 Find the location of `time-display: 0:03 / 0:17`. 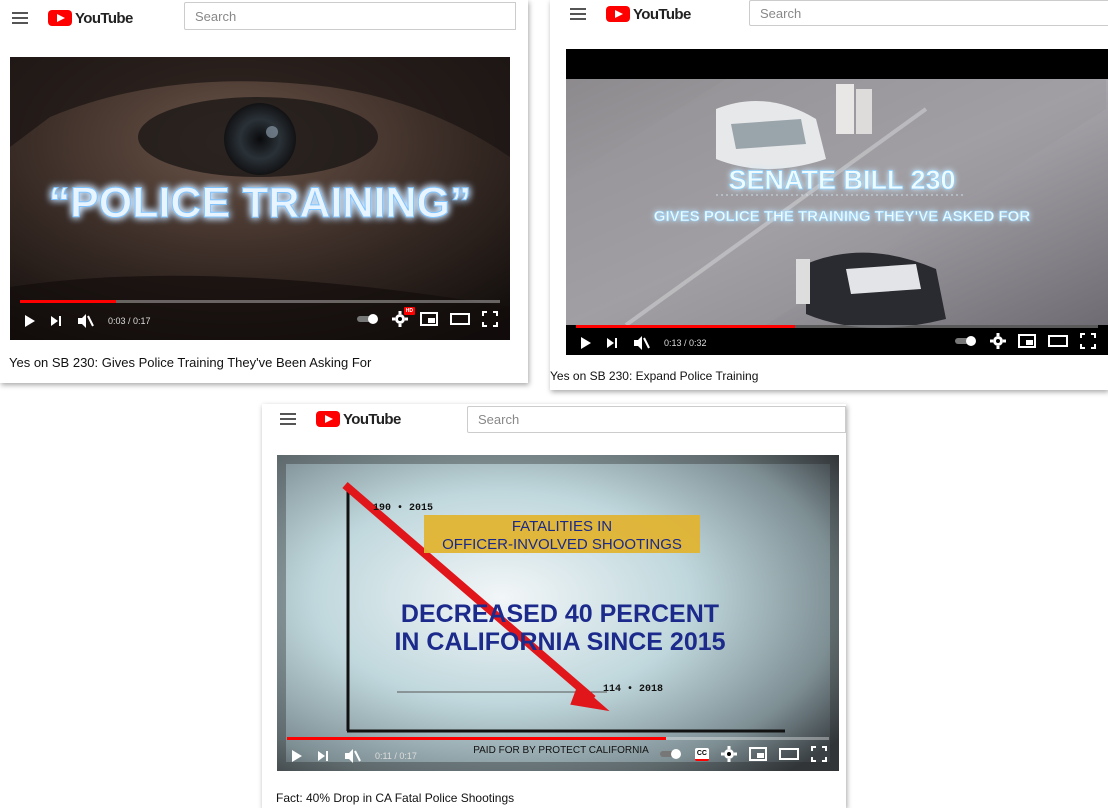

time-display: 0:03 / 0:17 is located at coordinates (129, 321).